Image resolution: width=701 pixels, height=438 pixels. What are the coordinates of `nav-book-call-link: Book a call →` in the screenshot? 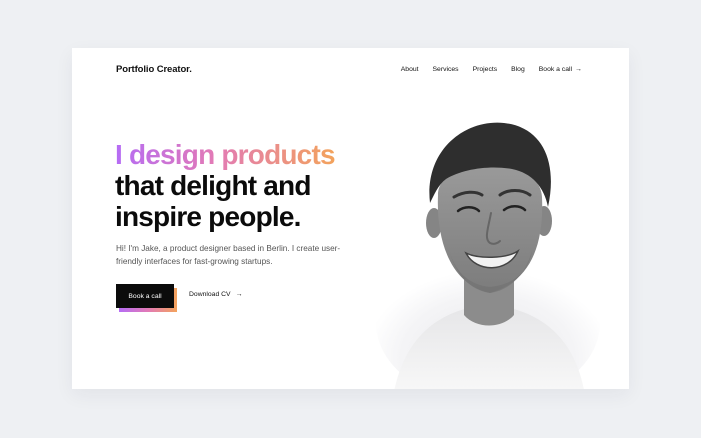 It's located at (560, 69).